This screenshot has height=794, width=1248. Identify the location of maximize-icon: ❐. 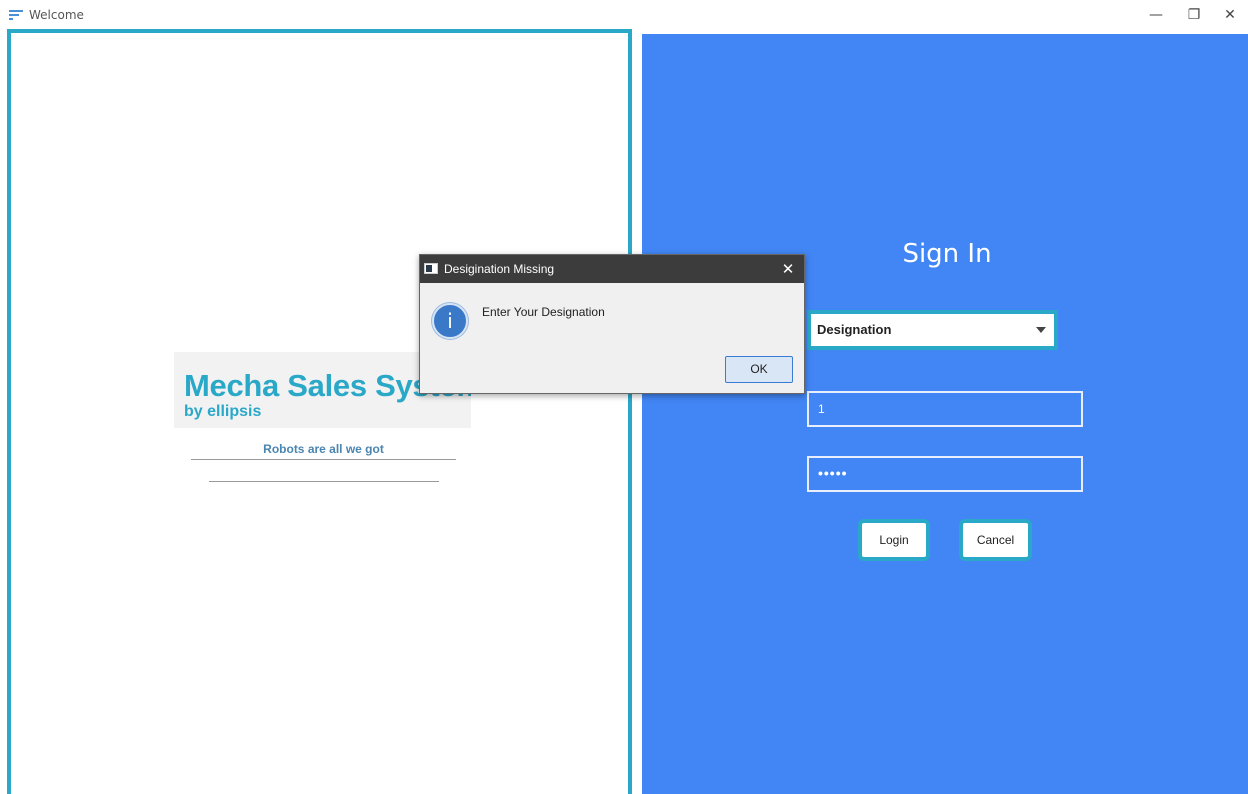
(1194, 15).